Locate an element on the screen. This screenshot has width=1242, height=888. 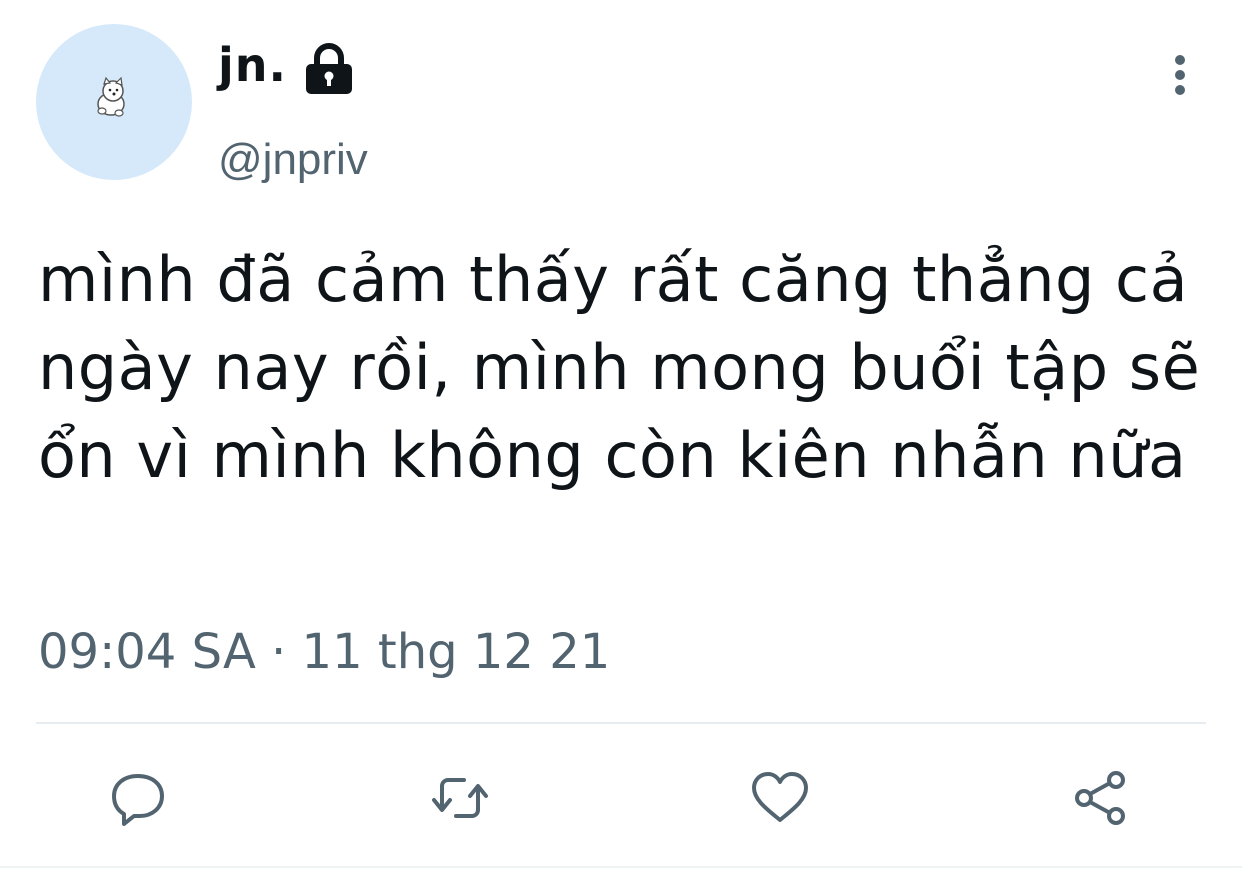
white-dog-icon is located at coordinates (111, 96).